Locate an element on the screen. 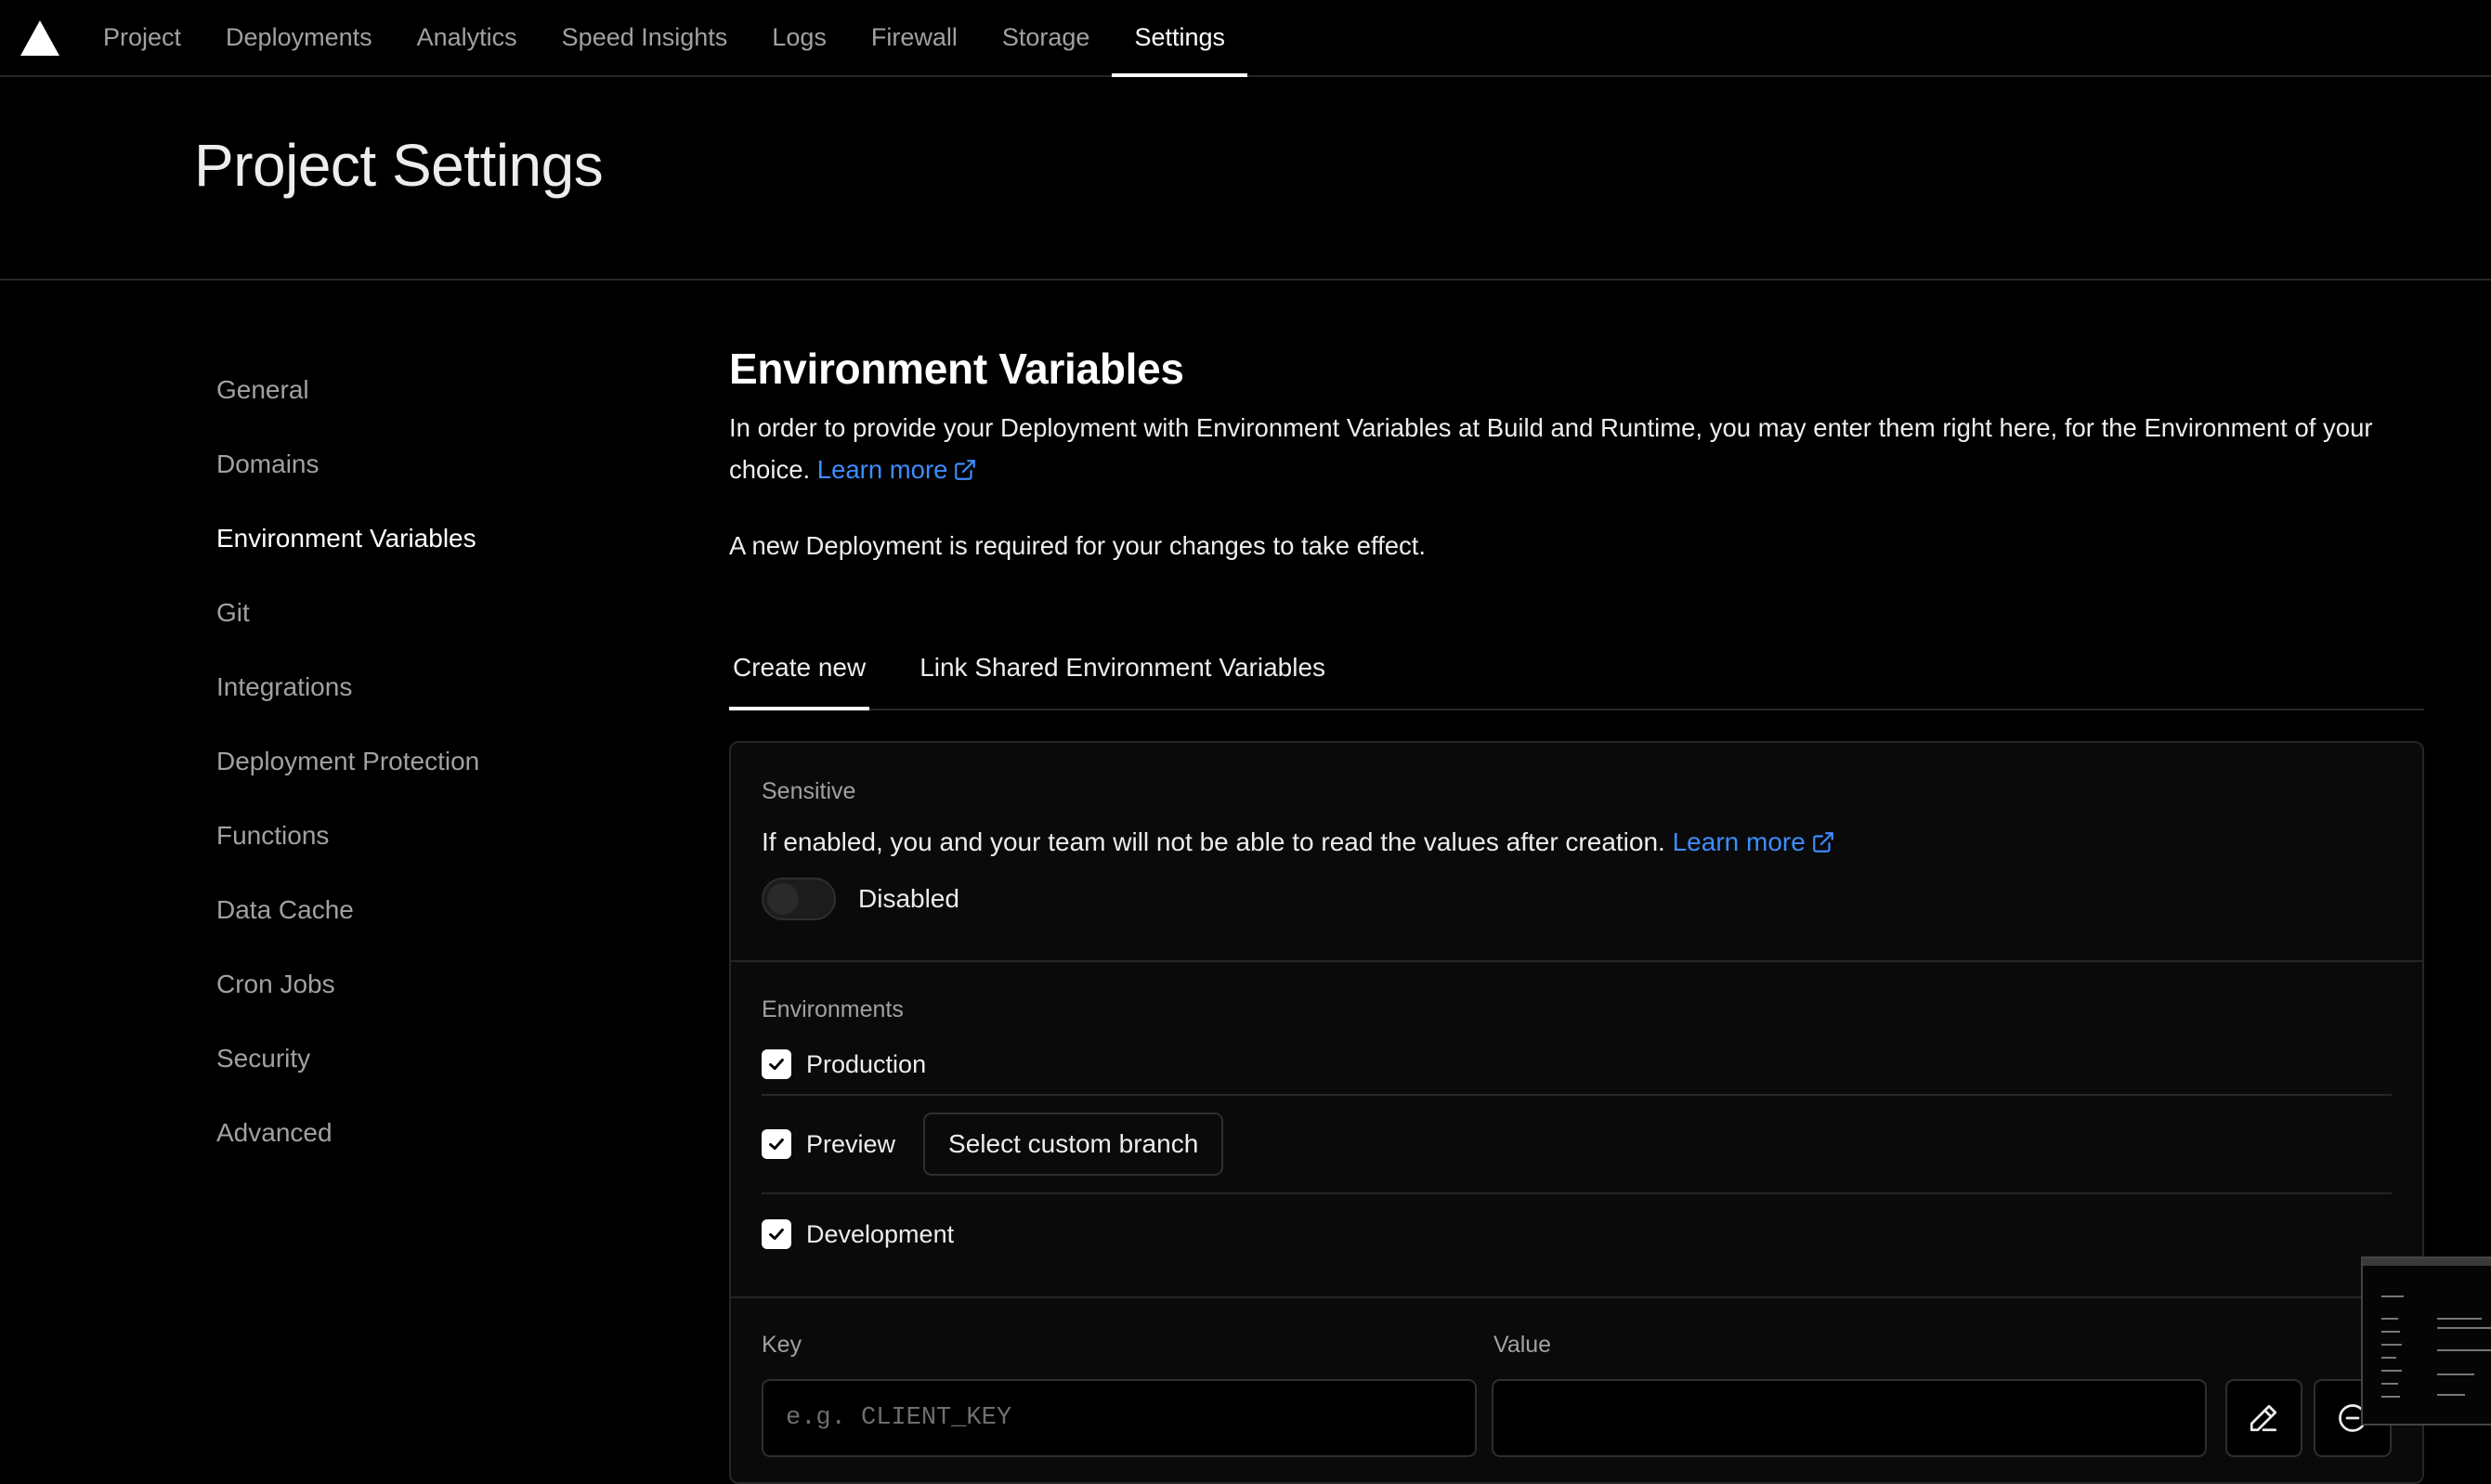  section-title: Environment Variables is located at coordinates (956, 369).